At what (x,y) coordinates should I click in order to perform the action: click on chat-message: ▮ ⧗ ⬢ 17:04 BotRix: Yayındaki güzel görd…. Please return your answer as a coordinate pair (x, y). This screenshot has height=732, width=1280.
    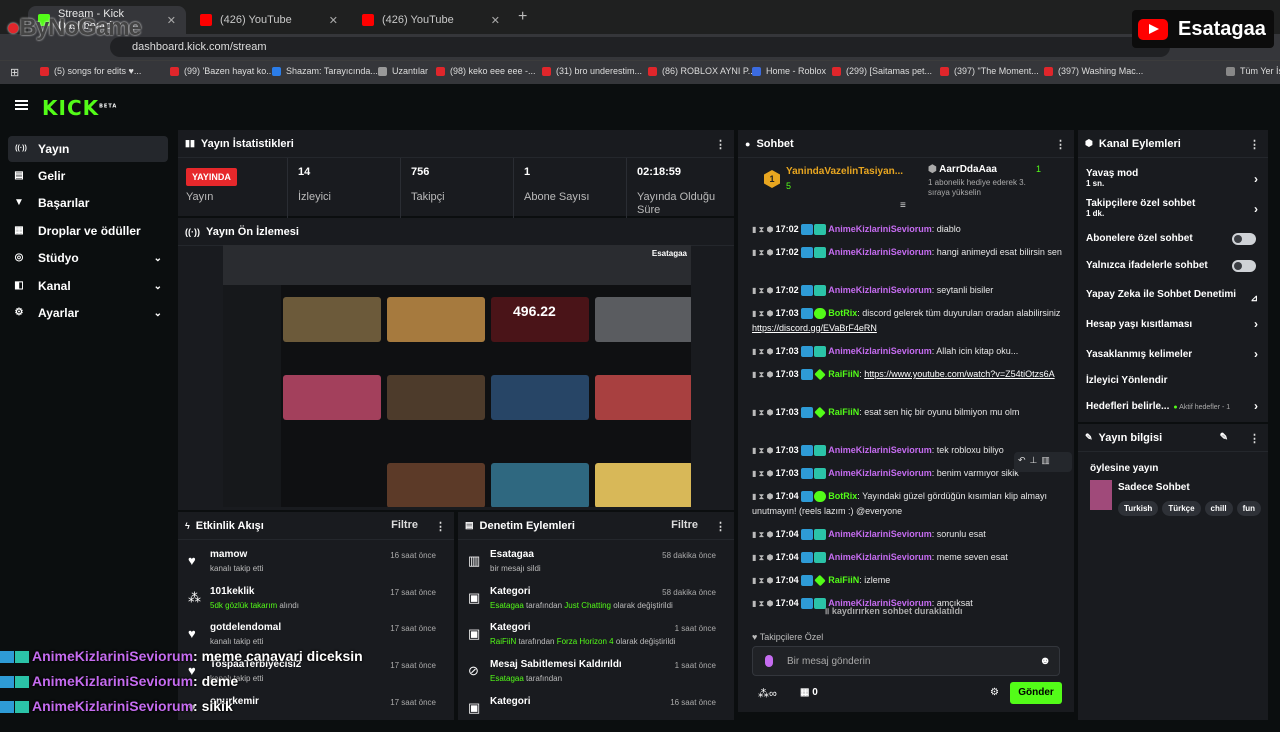
    Looking at the image, I should click on (907, 503).